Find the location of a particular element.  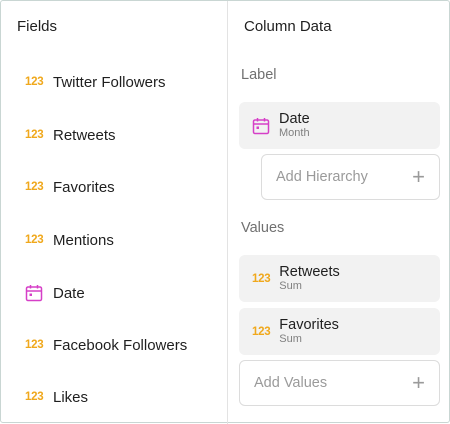

field-item-facebook-followers: 123 Facebook Followers is located at coordinates (114, 345).